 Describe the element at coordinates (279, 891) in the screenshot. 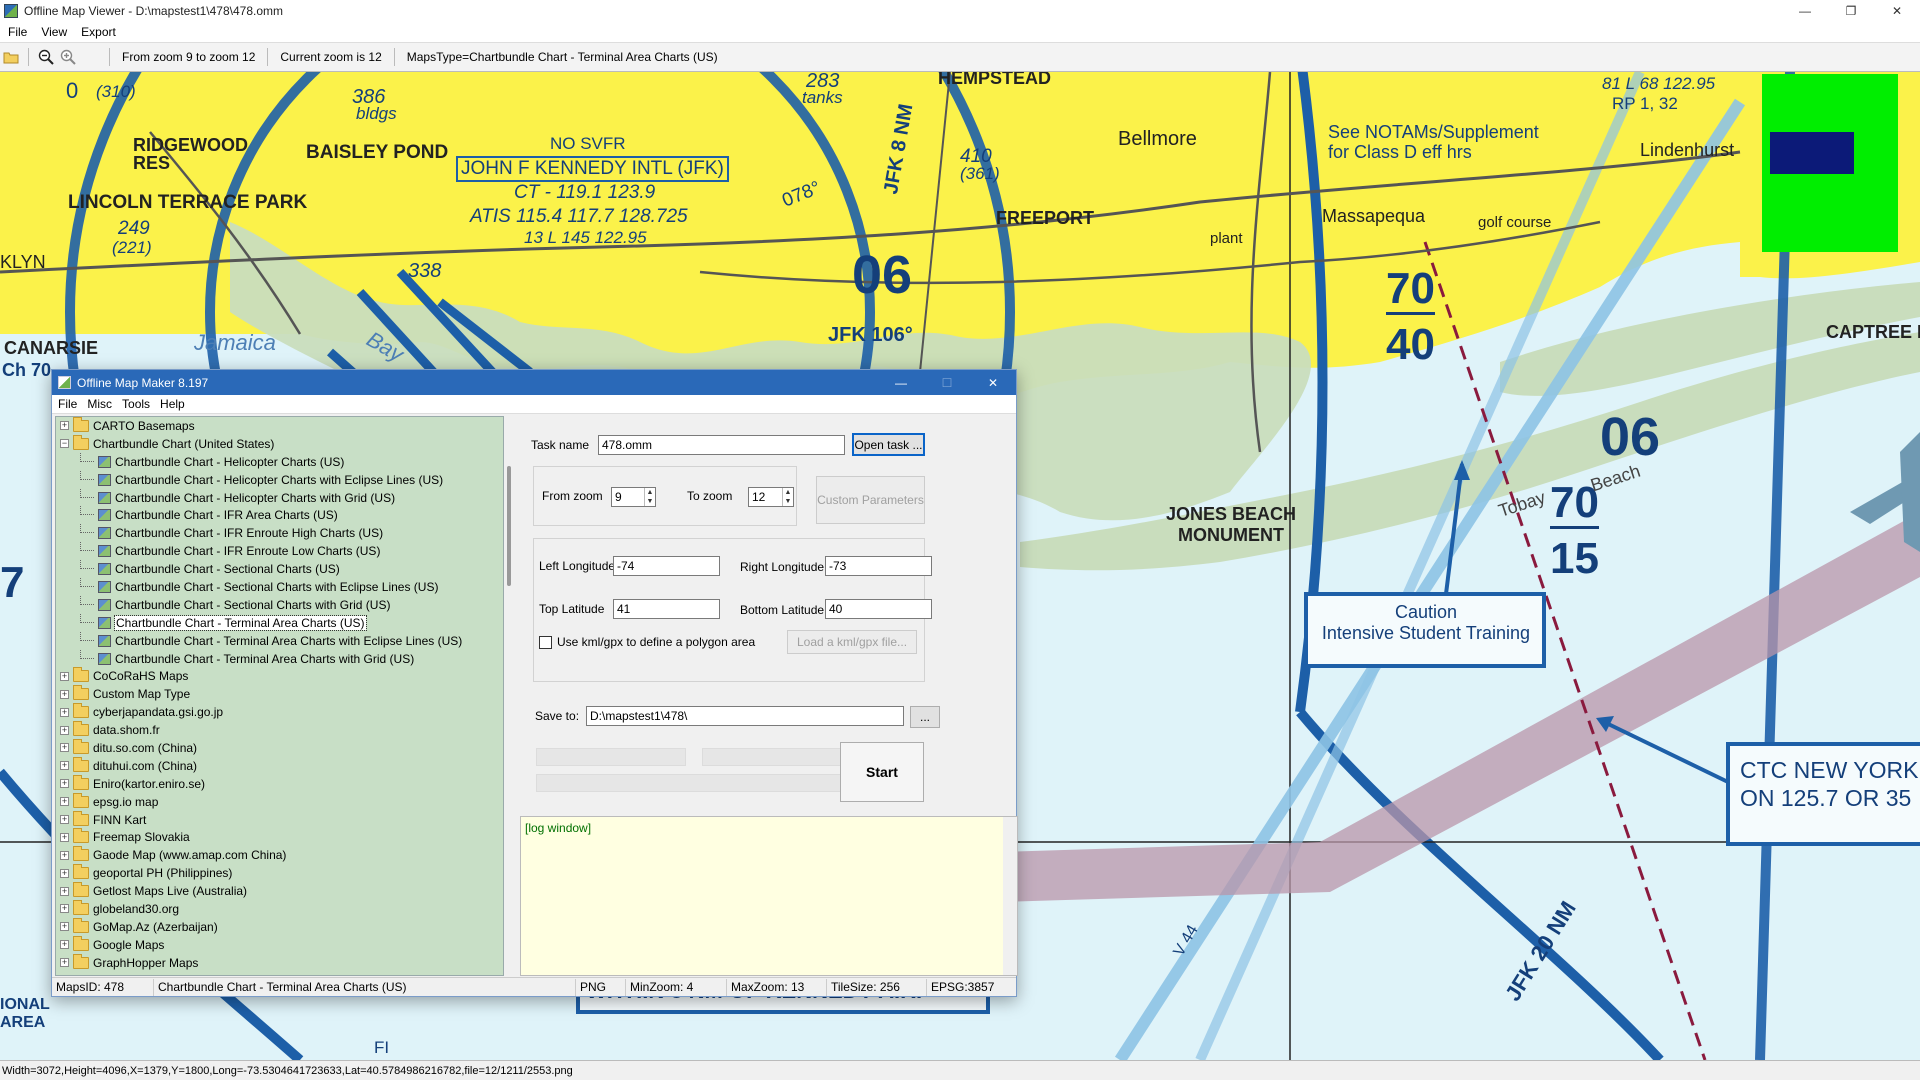

I see `tree-item-folder: + Getlost Maps Live (Australia)` at that location.